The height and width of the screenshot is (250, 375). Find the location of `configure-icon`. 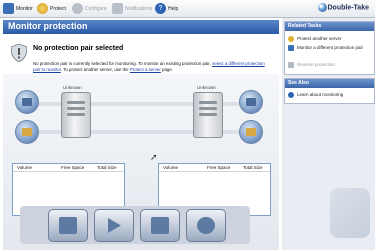

configure-icon is located at coordinates (77, 8).